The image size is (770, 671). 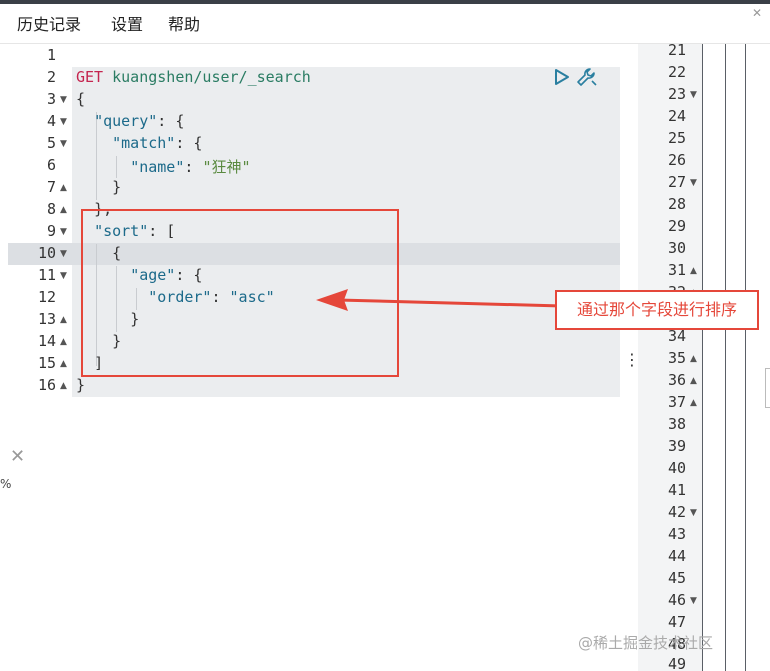 What do you see at coordinates (51, 99) in the screenshot?
I see `line-number: 3` at bounding box center [51, 99].